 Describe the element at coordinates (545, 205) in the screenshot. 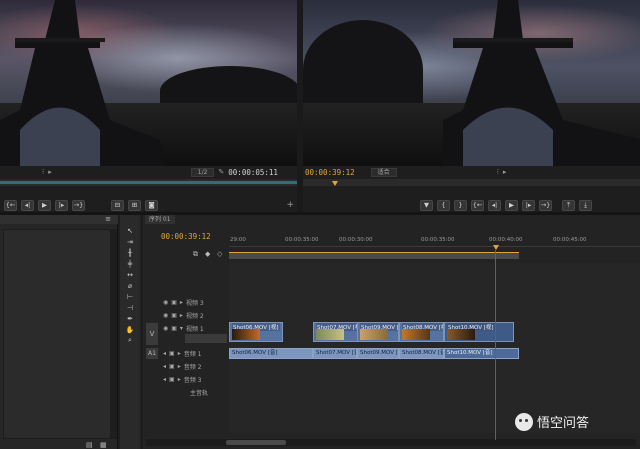

I see `program-goto-out-button: →}` at that location.